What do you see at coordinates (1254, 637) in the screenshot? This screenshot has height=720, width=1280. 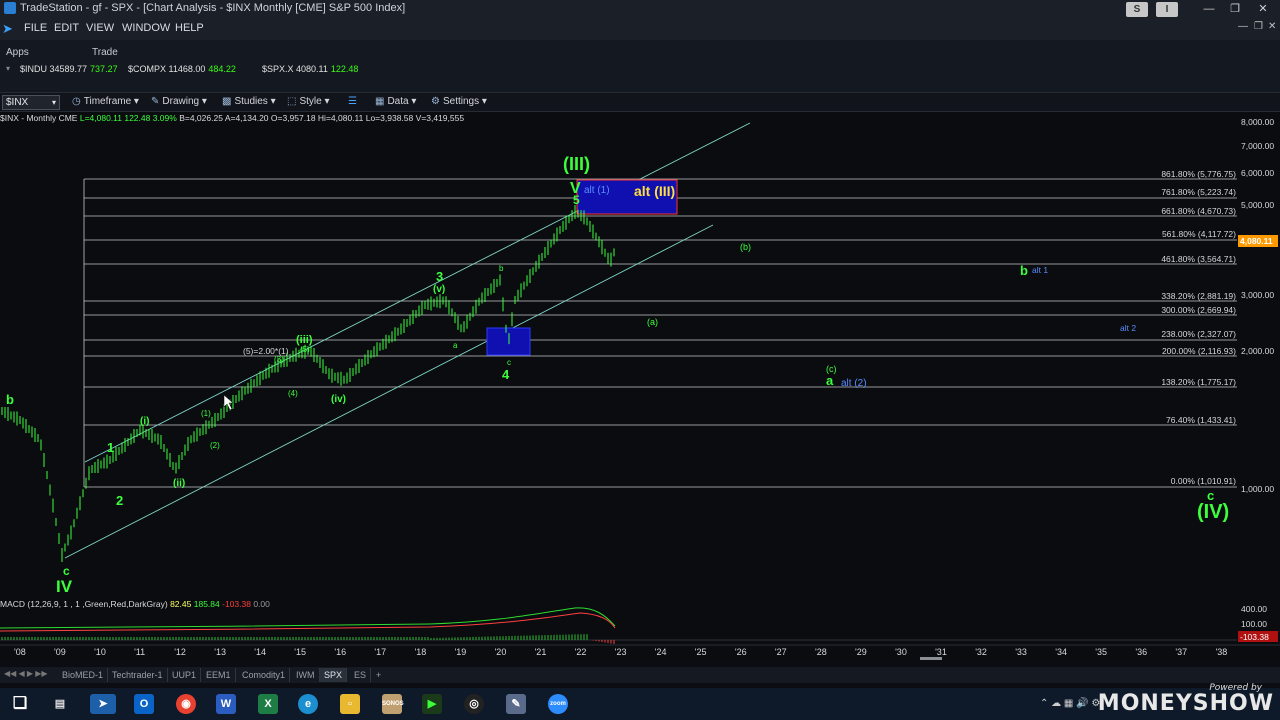 I see `macd-axis-tick: -103.38` at bounding box center [1254, 637].